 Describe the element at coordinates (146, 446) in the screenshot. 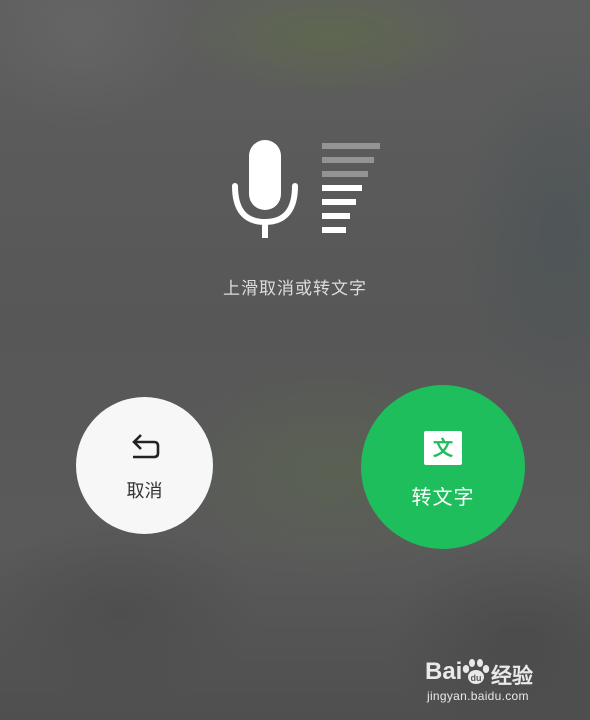

I see `undo-icon` at that location.